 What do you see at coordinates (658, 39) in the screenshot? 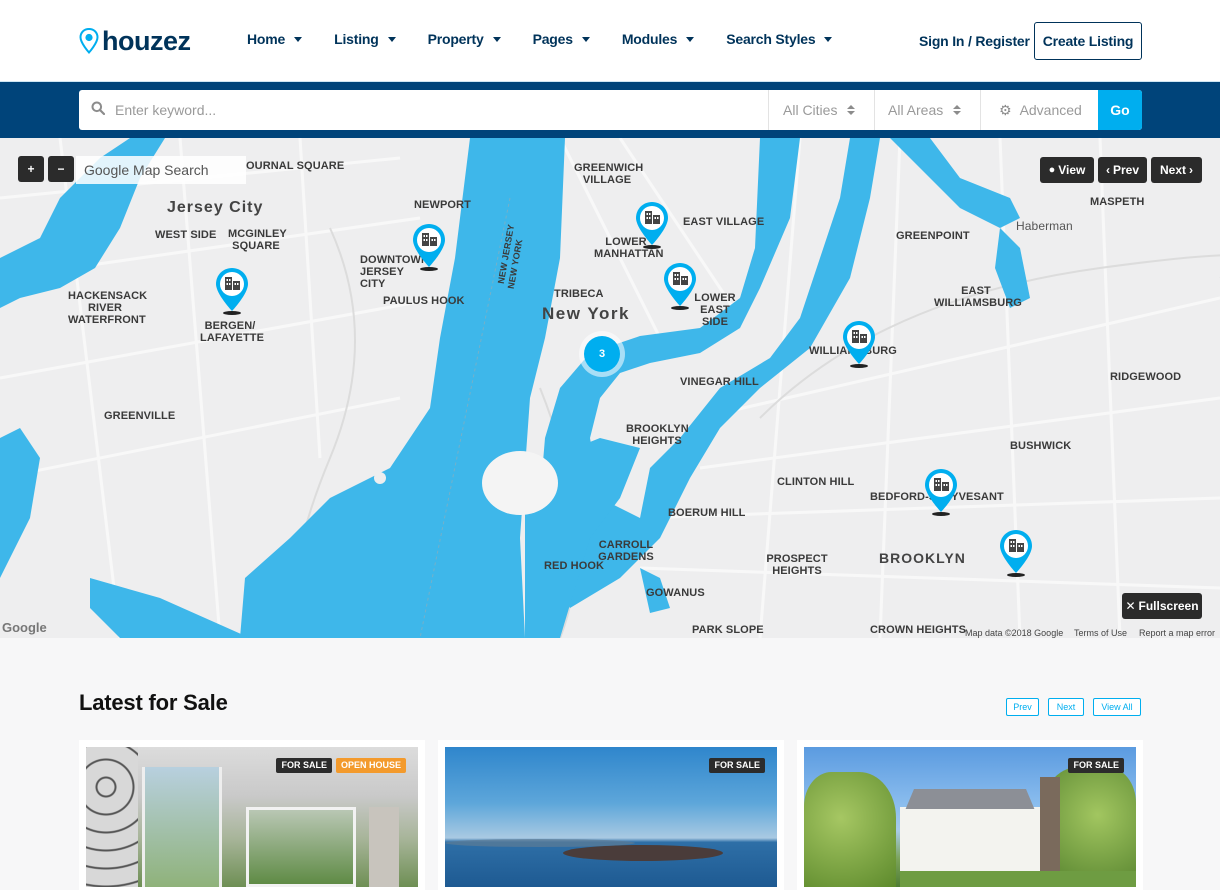
I see `nav-item-modules: Modules` at bounding box center [658, 39].